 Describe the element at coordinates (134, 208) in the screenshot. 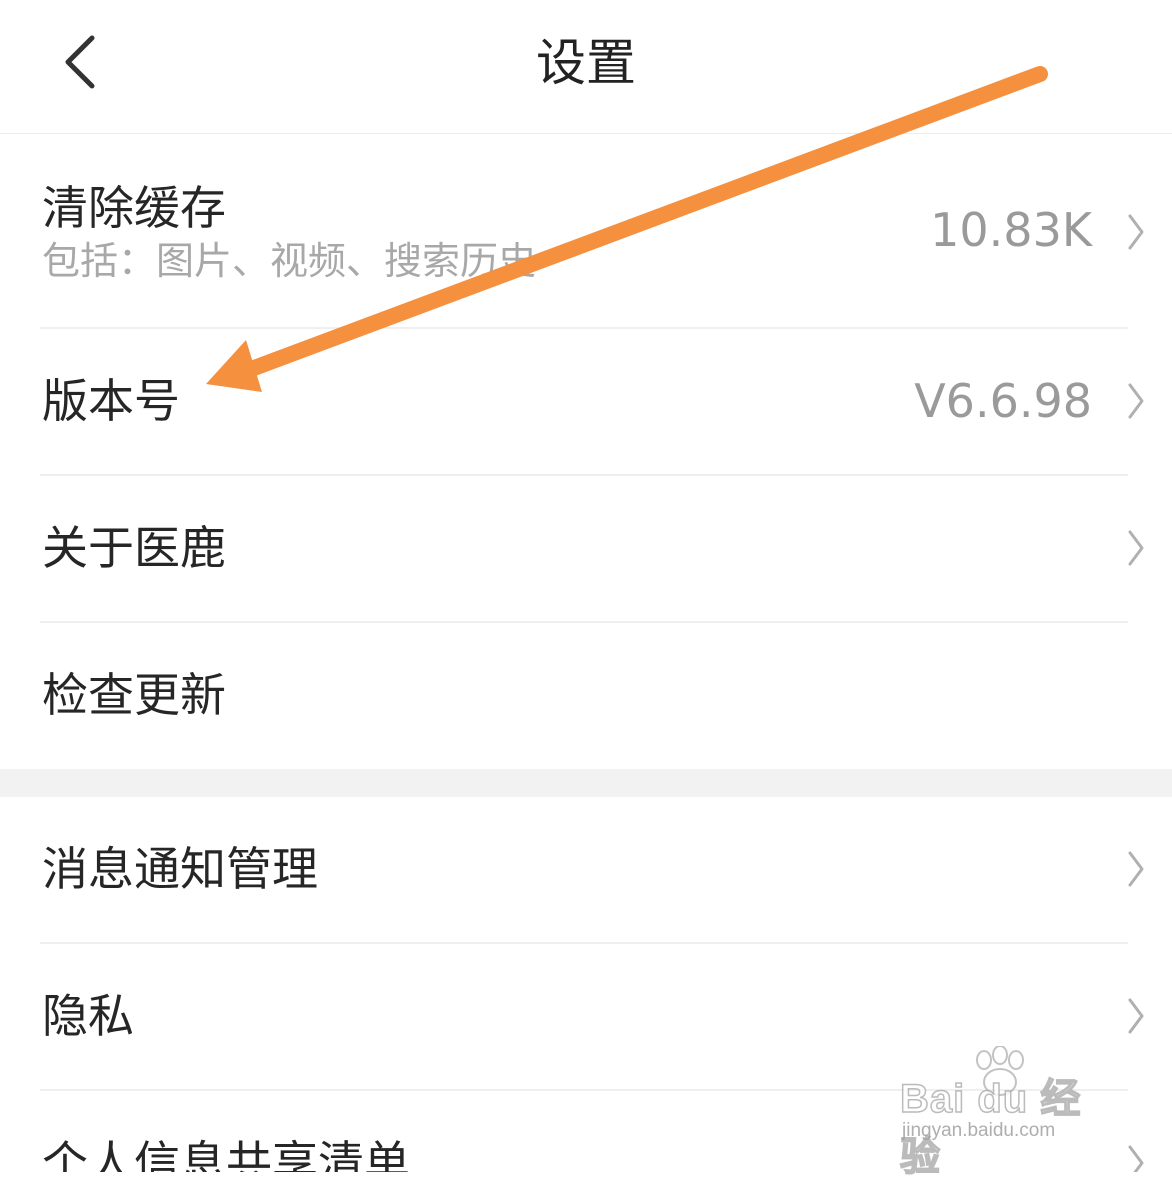

I see `clear-cache-label: 清除缓存` at that location.